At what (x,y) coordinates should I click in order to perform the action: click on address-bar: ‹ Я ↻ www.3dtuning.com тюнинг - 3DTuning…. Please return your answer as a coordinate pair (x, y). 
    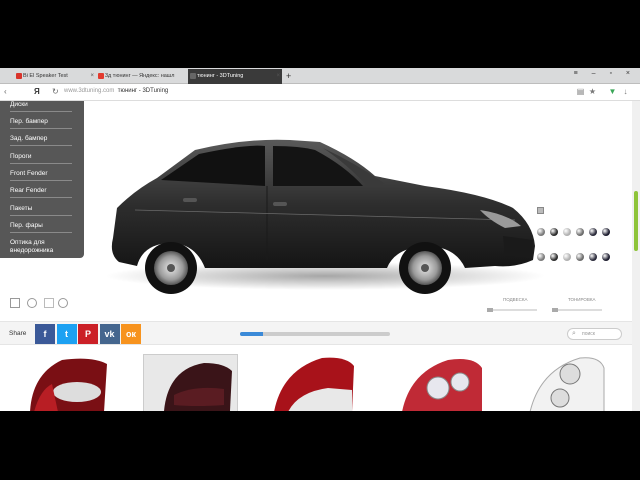
    Looking at the image, I should click on (320, 92).